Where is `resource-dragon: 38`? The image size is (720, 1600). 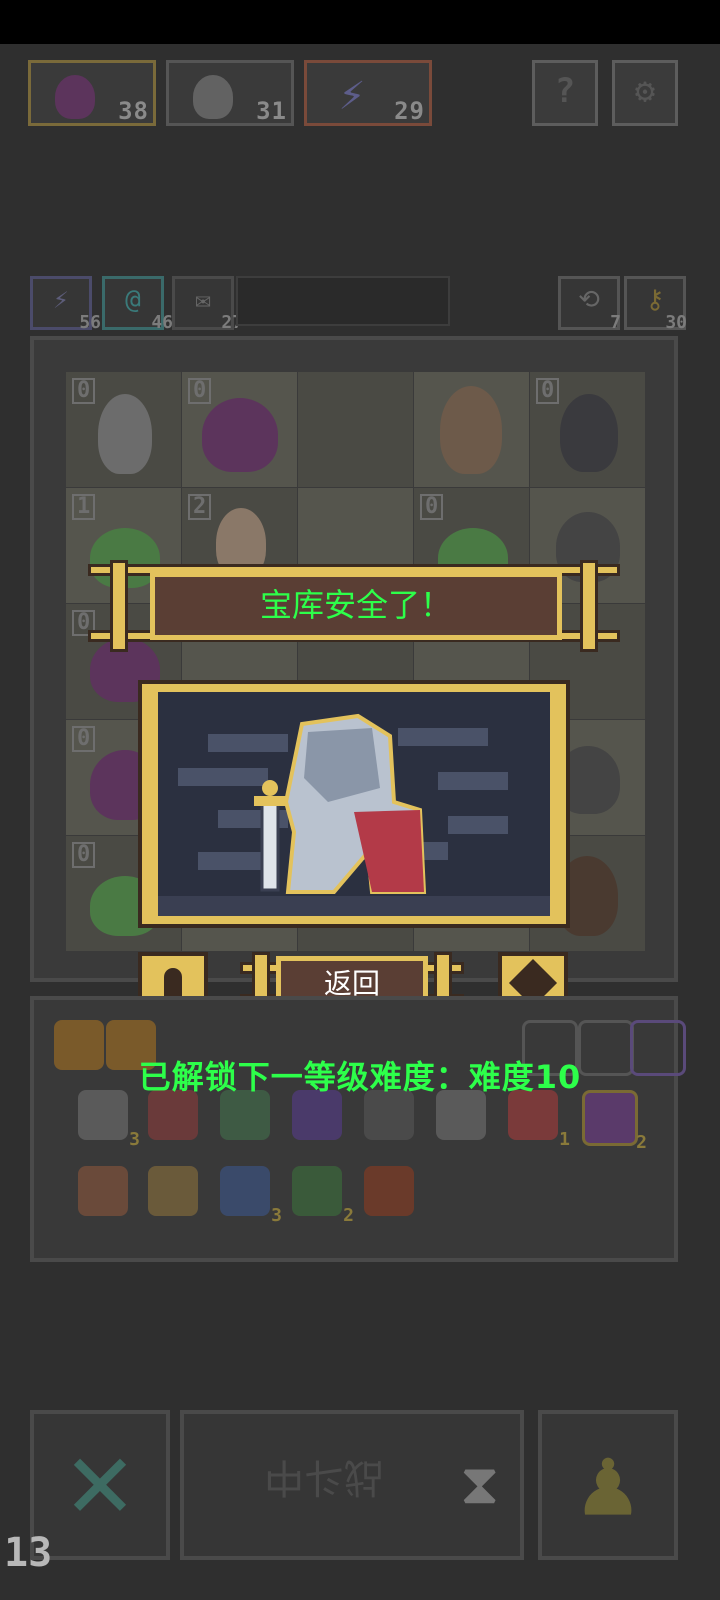 resource-dragon: 38 is located at coordinates (92, 93).